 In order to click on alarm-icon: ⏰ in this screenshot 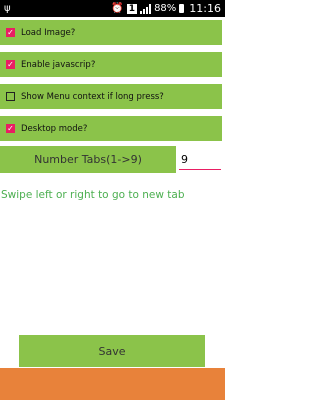, I will do `click(117, 8)`.